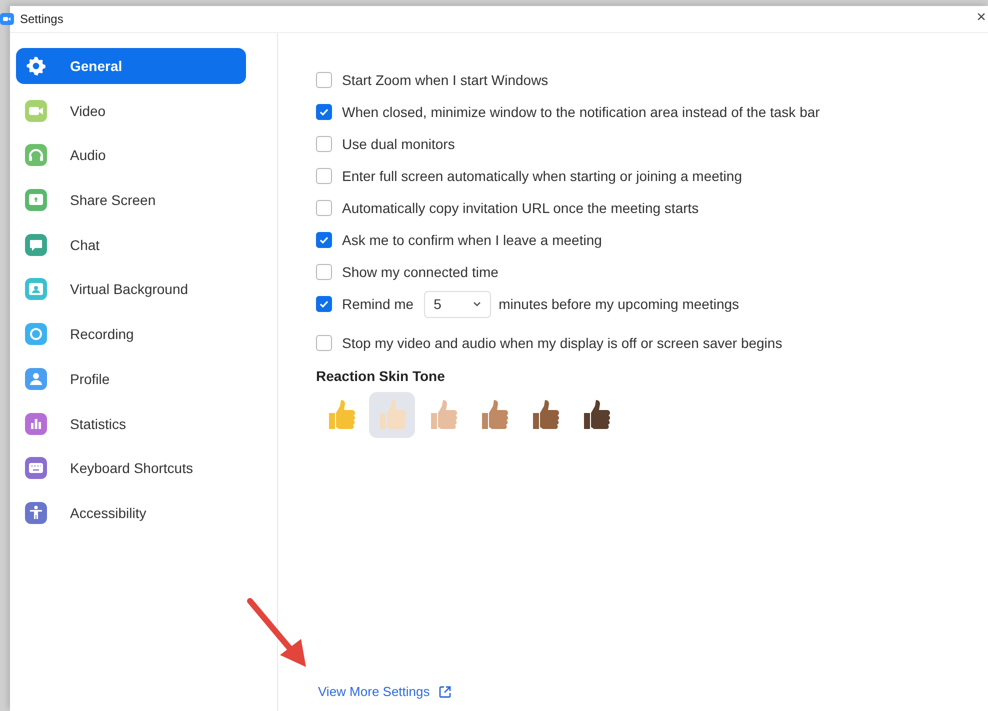  What do you see at coordinates (542, 176) in the screenshot?
I see `option-label: Enter full screen automatically when starting or joining a meeting` at bounding box center [542, 176].